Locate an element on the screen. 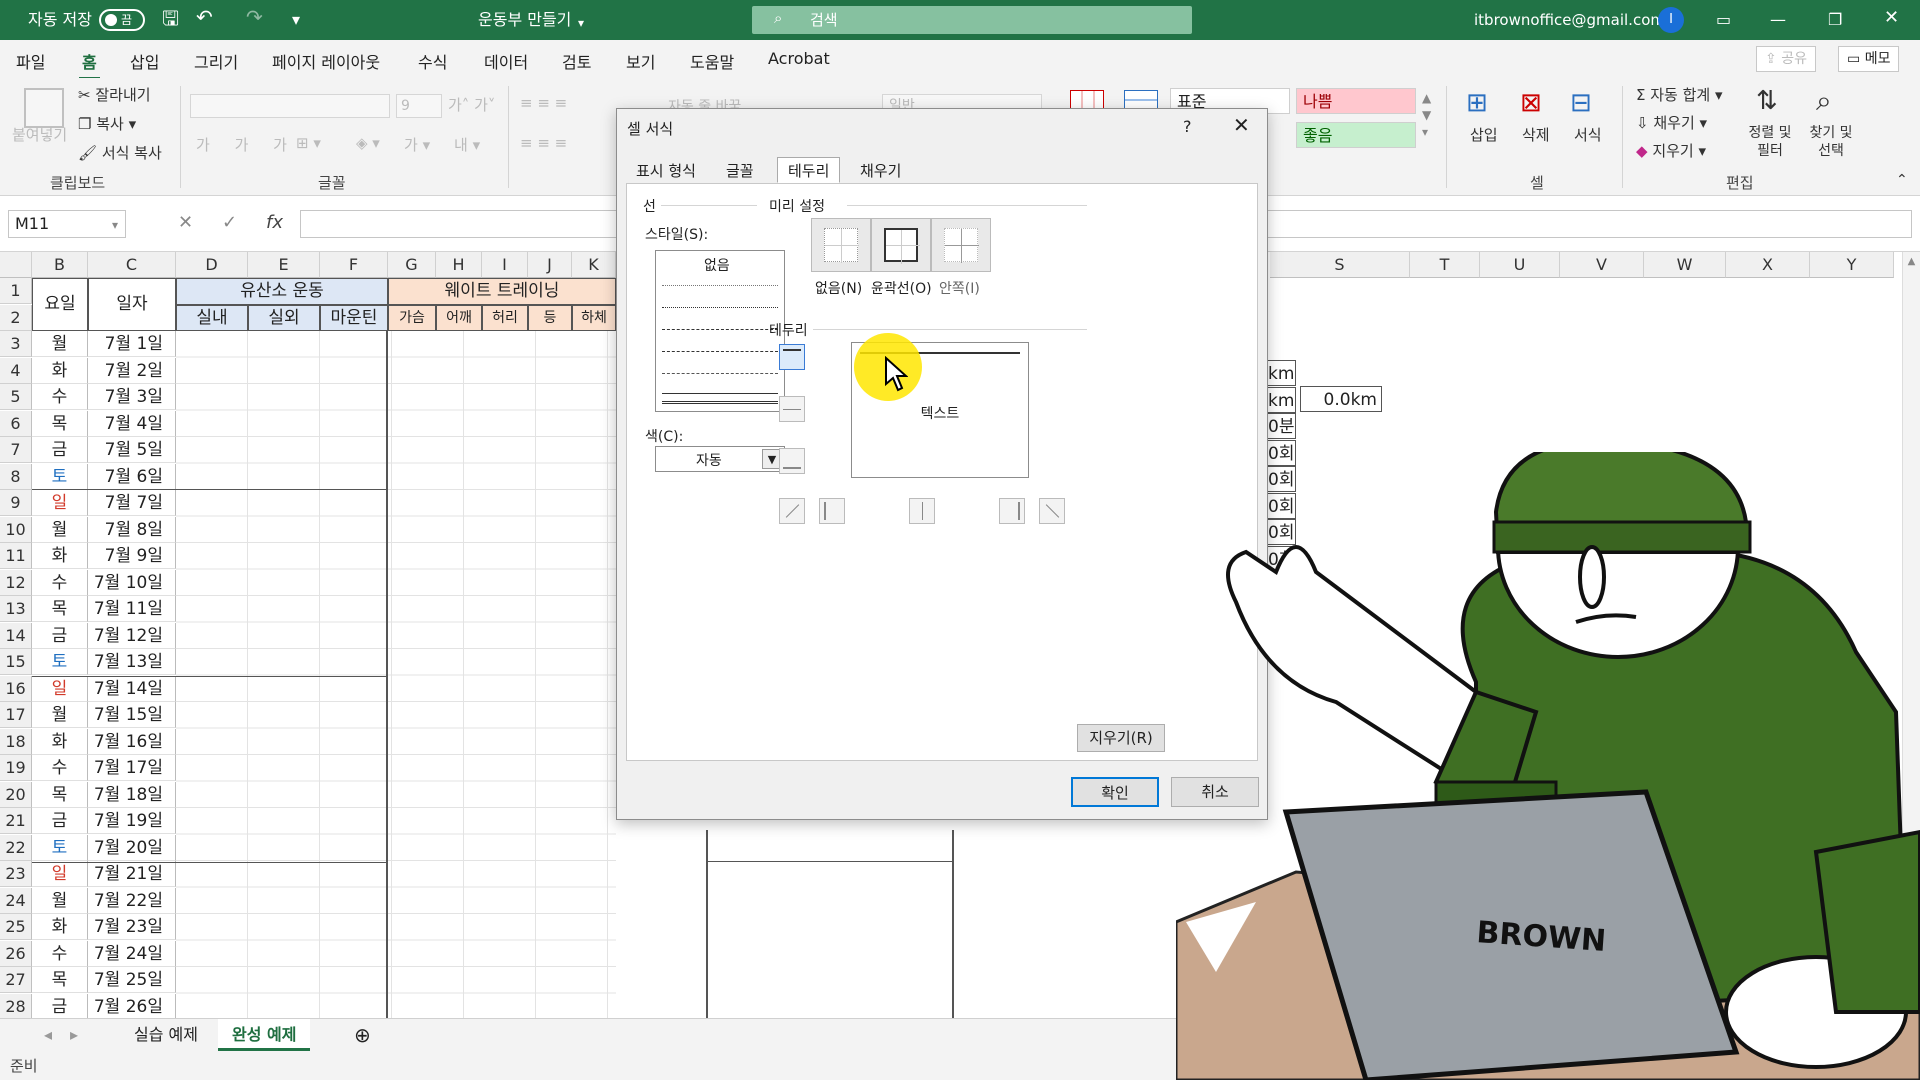 This screenshot has height=1080, width=1920. day-cell: 화 is located at coordinates (60, 370).